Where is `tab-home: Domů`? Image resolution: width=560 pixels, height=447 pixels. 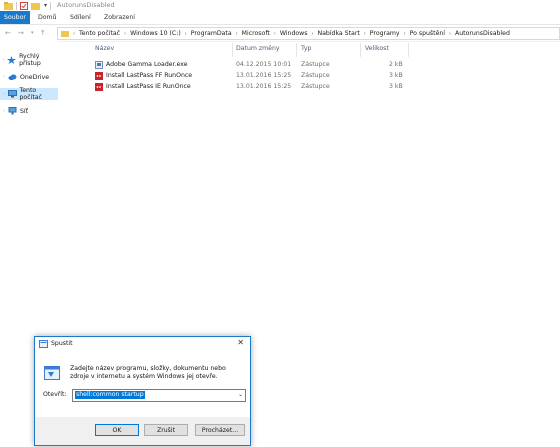 tab-home: Domů is located at coordinates (47, 17).